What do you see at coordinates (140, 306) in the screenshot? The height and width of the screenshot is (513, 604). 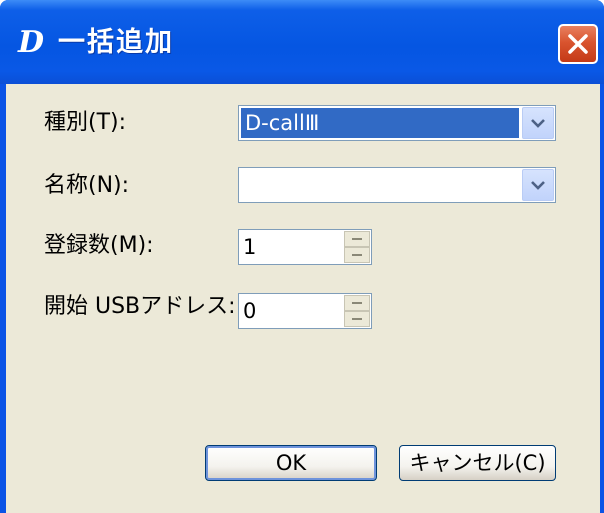 I see `usb-address-label: 開始 USBアドレス:` at bounding box center [140, 306].